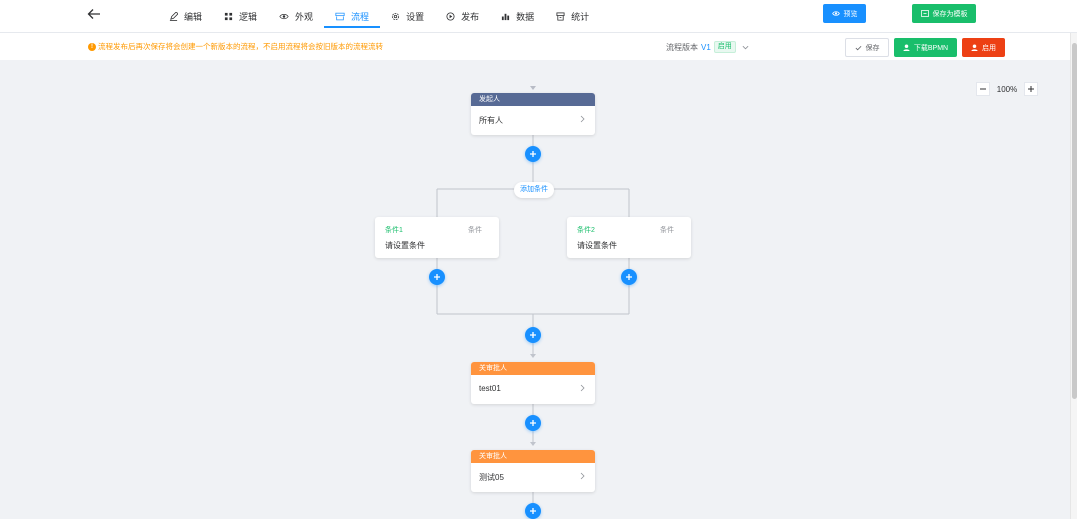 This screenshot has width=1077, height=519. Describe the element at coordinates (560, 16) in the screenshot. I see `stats-icon` at that location.